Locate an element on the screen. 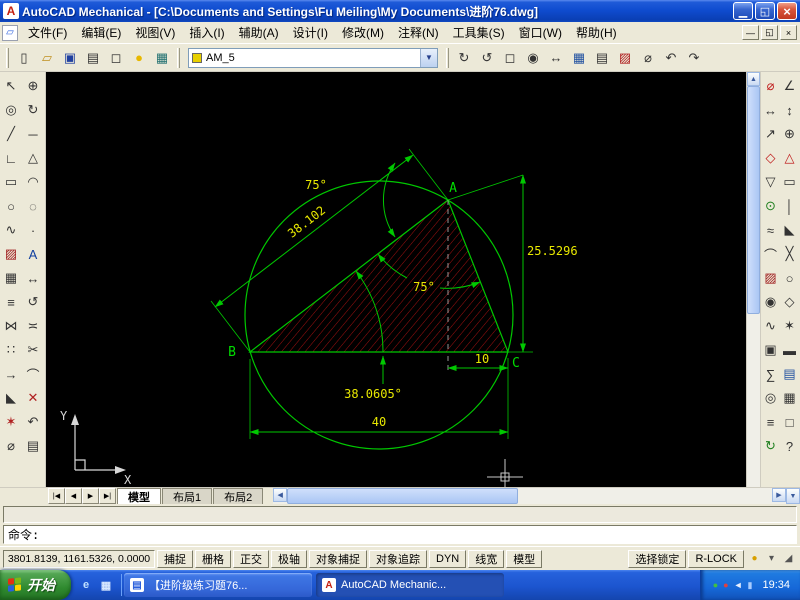 The image size is (800, 600). spring-icon: ∿ is located at coordinates (770, 326).